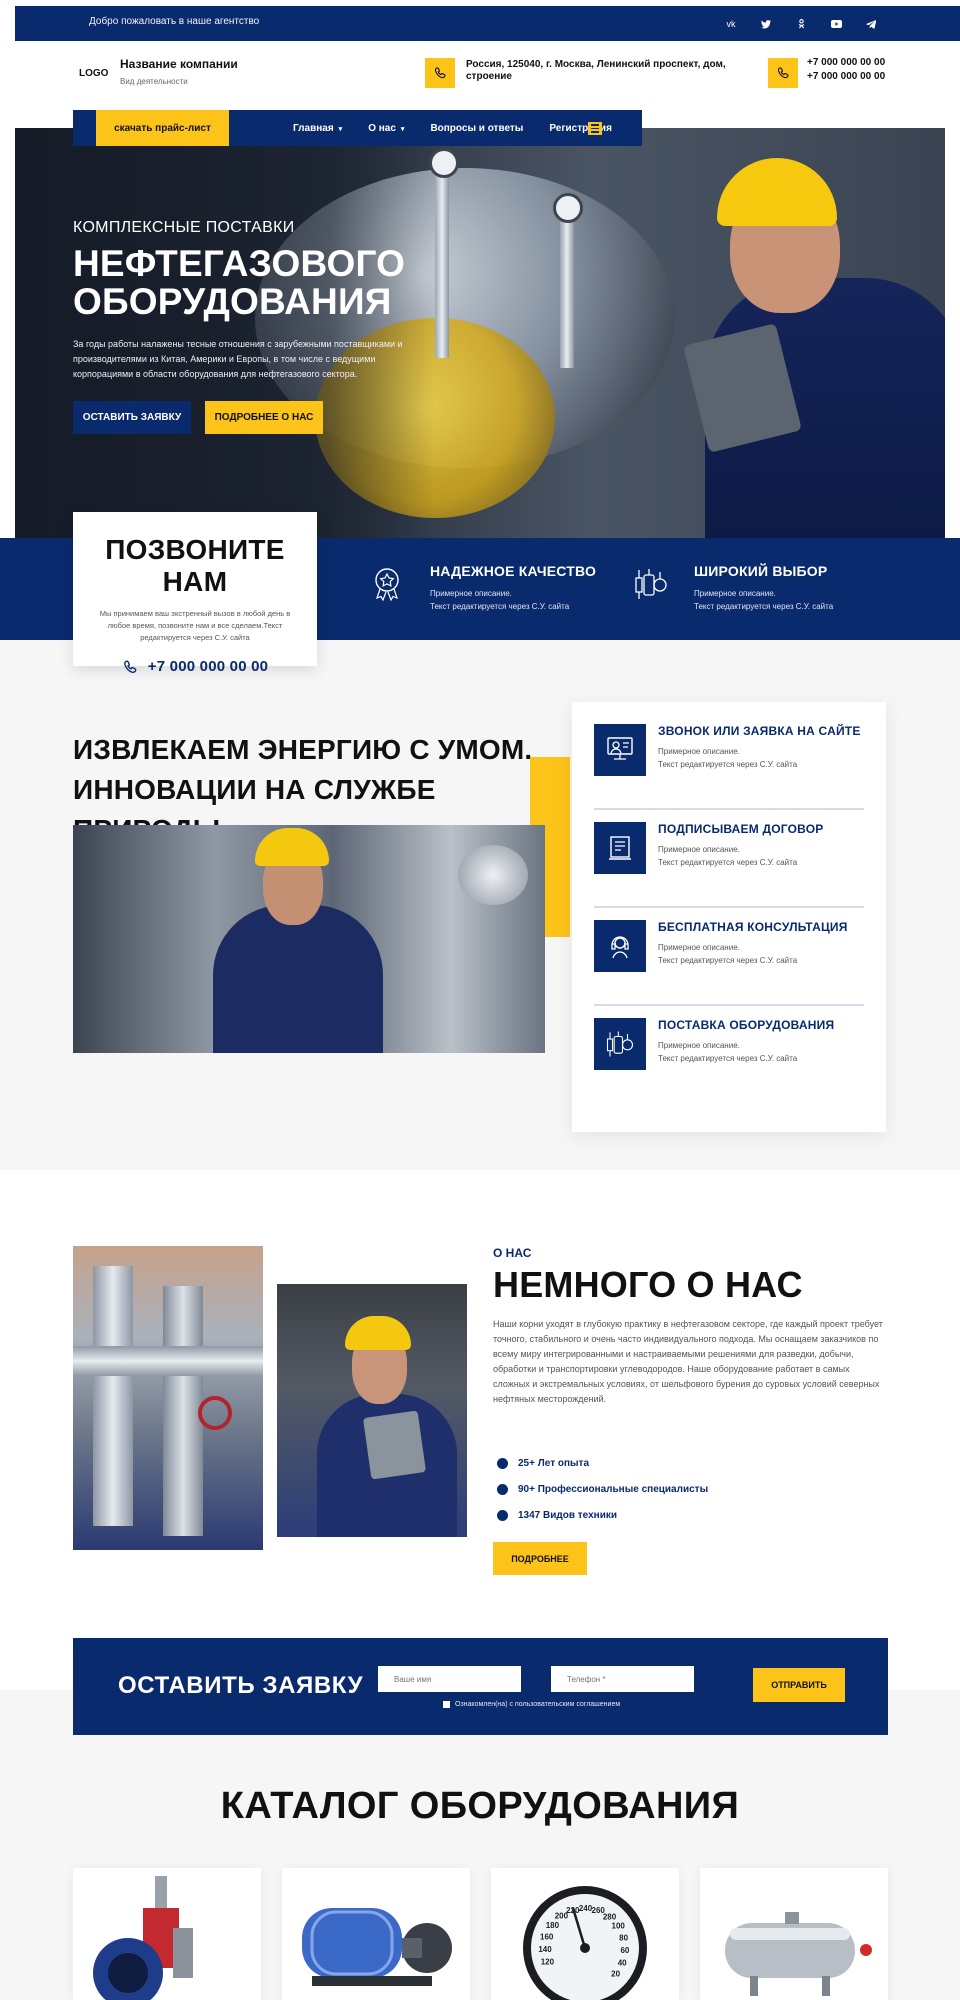  What do you see at coordinates (623, 1937) in the screenshot?
I see `gauge-label: 80` at bounding box center [623, 1937].